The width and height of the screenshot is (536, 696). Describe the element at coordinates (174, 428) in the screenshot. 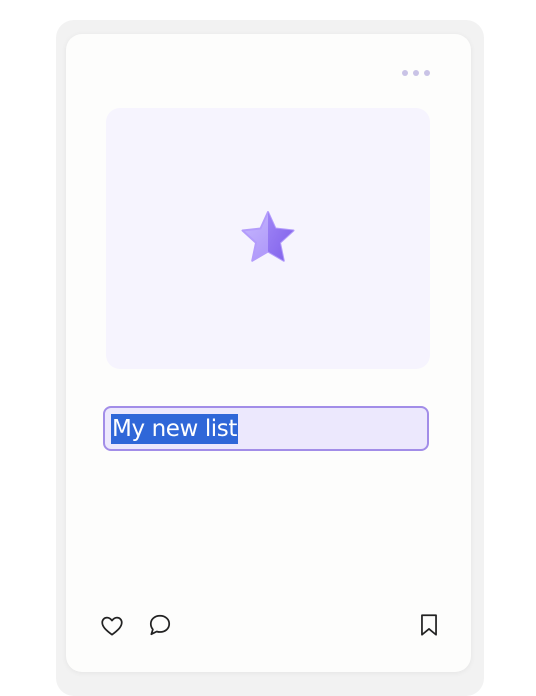

I see `list-name-selected-text: My new list` at that location.